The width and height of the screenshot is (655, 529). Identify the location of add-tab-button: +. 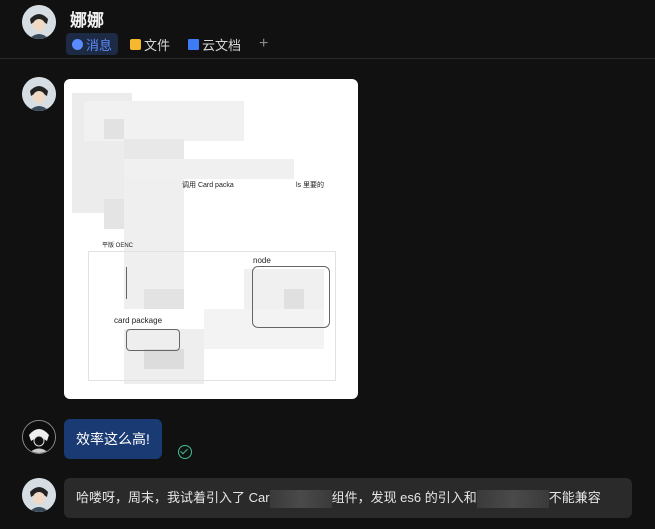
(263, 44).